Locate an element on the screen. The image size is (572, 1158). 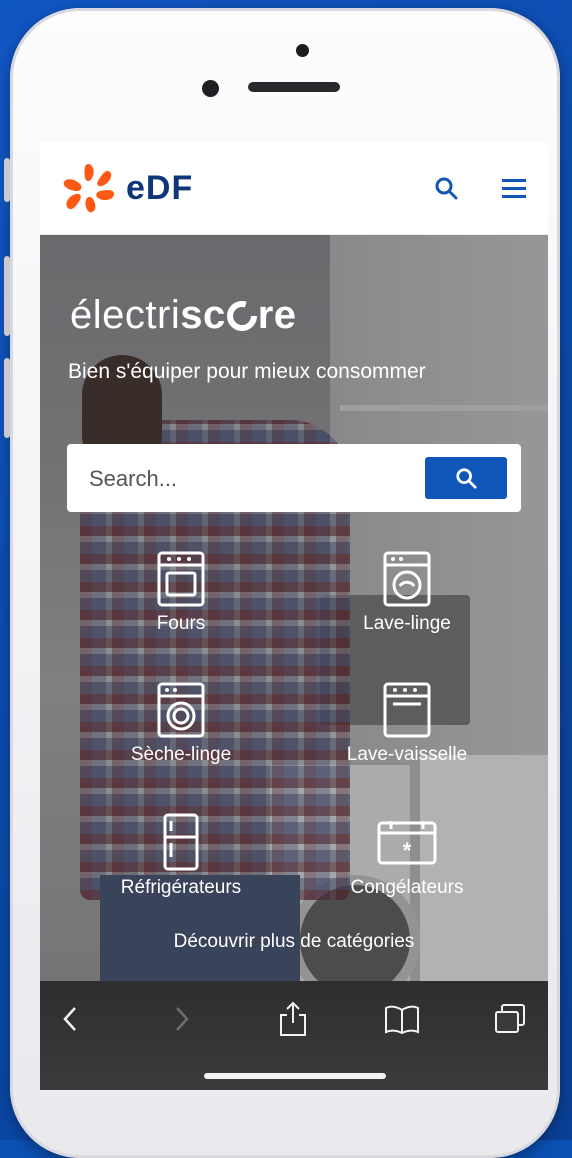
electriscore-logo: électrisc re is located at coordinates (183, 315).